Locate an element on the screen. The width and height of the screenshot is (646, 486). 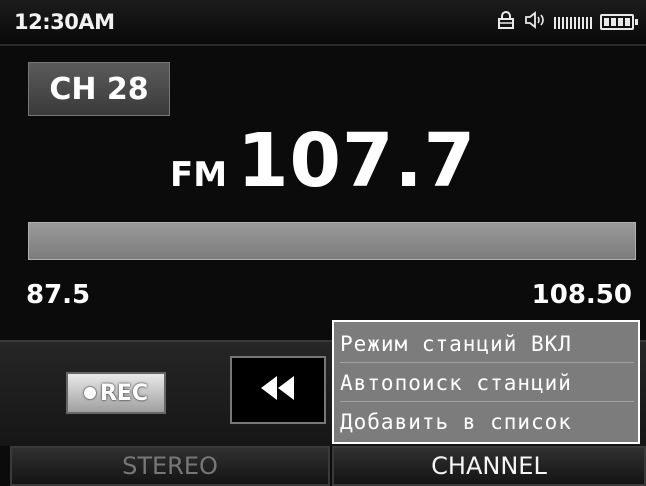
max-frequency: 108.50 is located at coordinates (581, 295).